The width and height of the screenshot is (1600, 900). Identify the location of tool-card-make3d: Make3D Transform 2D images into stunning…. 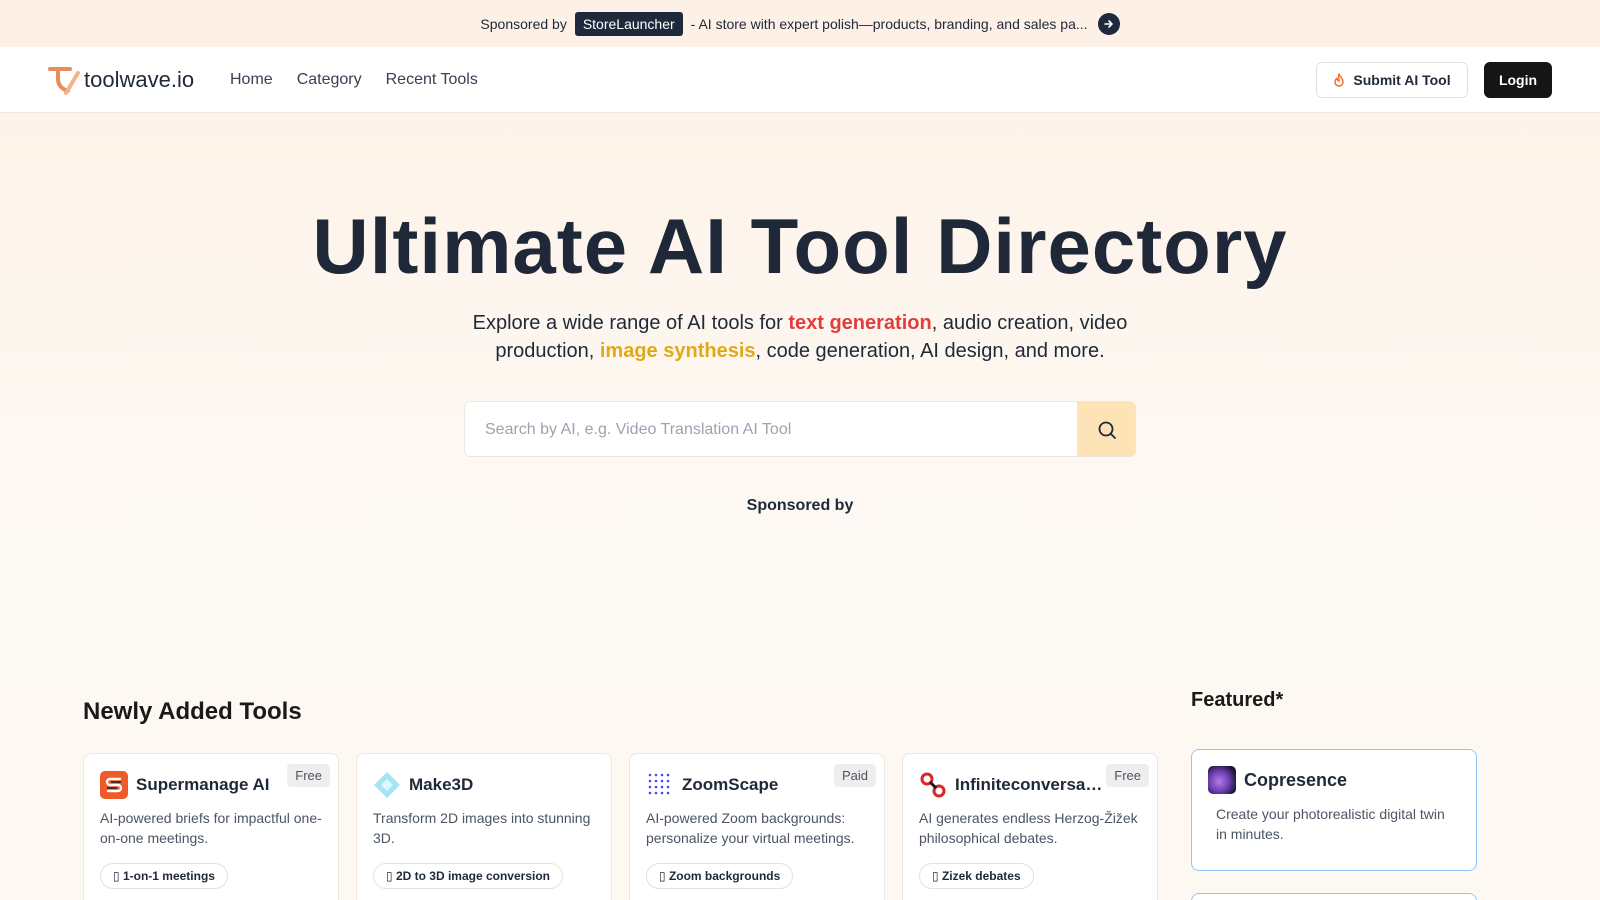
(484, 826).